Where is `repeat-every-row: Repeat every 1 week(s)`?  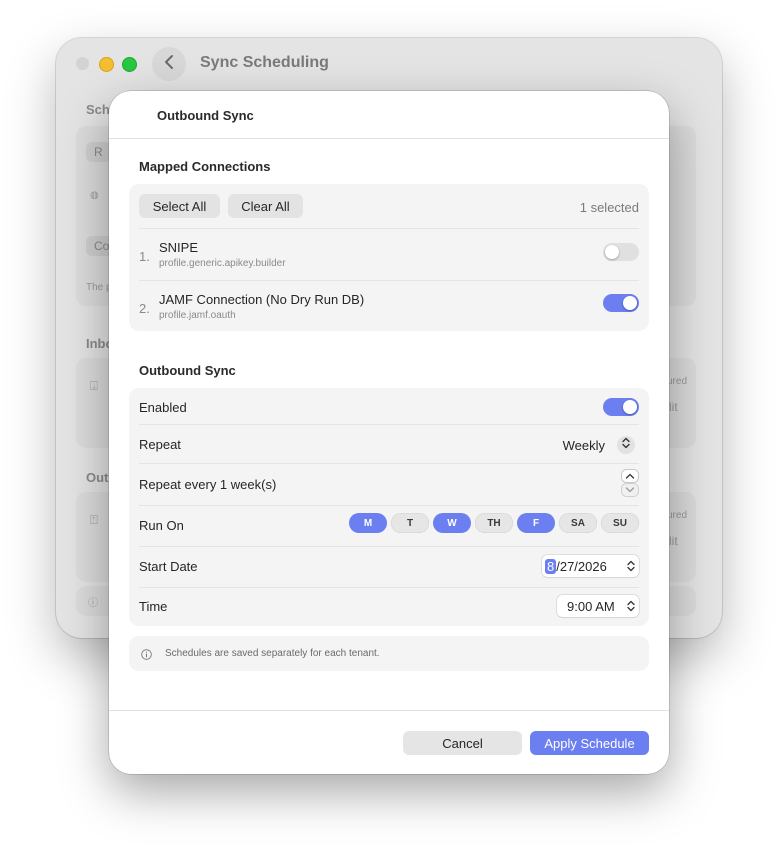
repeat-every-row: Repeat every 1 week(s) is located at coordinates (389, 485).